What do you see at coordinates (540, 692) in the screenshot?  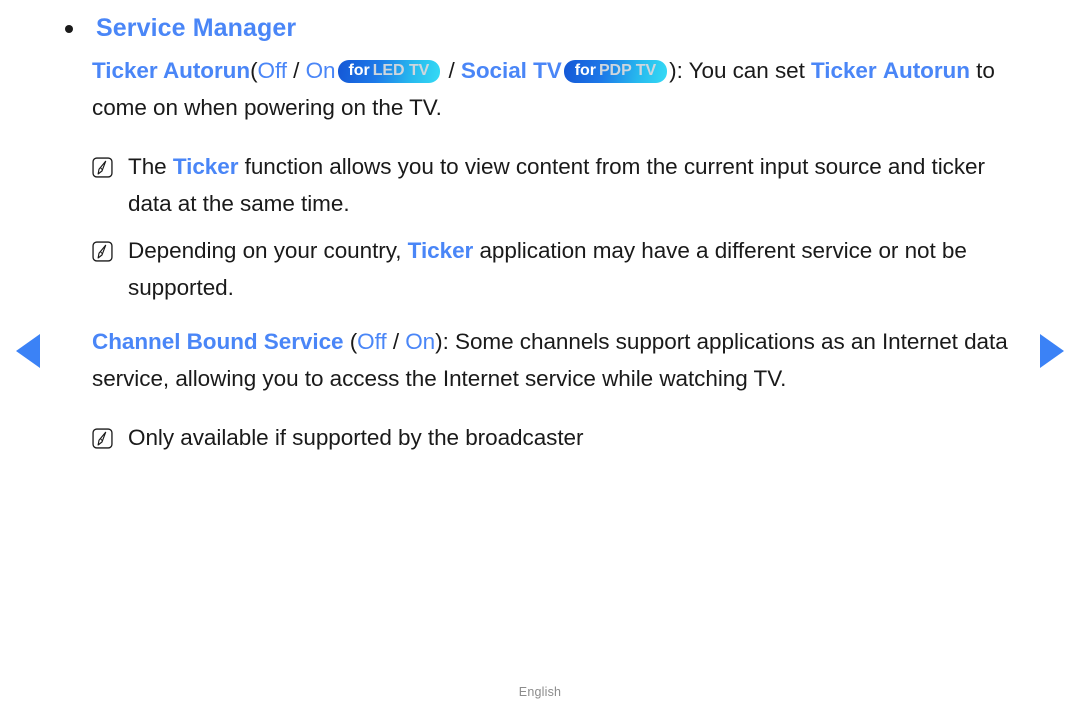 I see `footer-language-label: English` at bounding box center [540, 692].